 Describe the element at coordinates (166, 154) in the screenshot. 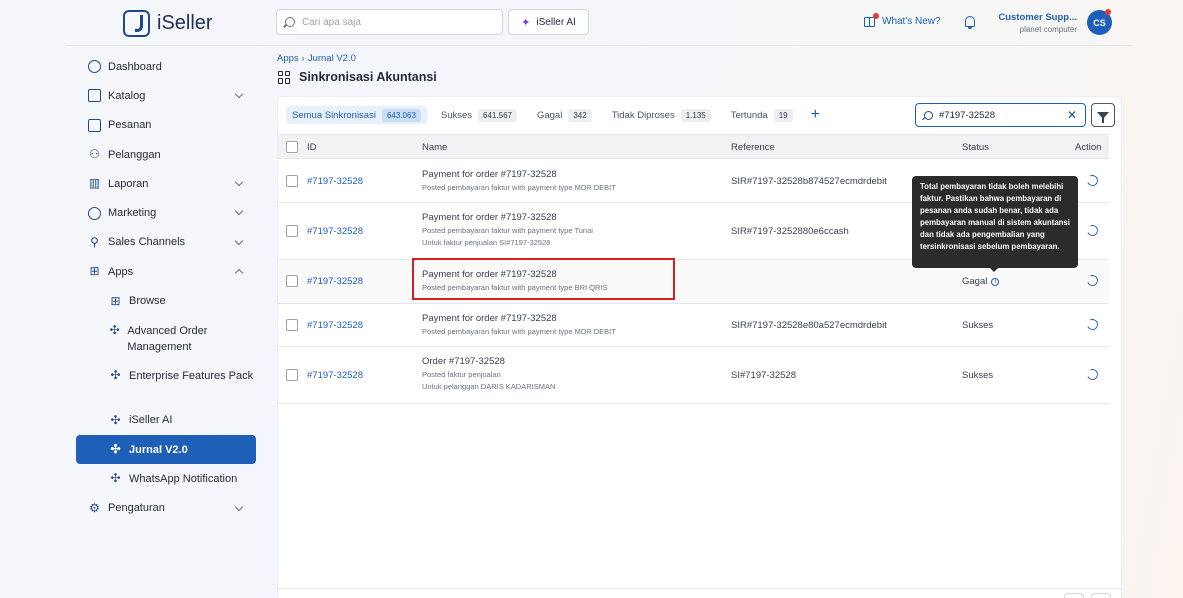

I see `sidebar-item-pelanggan: ⚇ Pelanggan` at that location.